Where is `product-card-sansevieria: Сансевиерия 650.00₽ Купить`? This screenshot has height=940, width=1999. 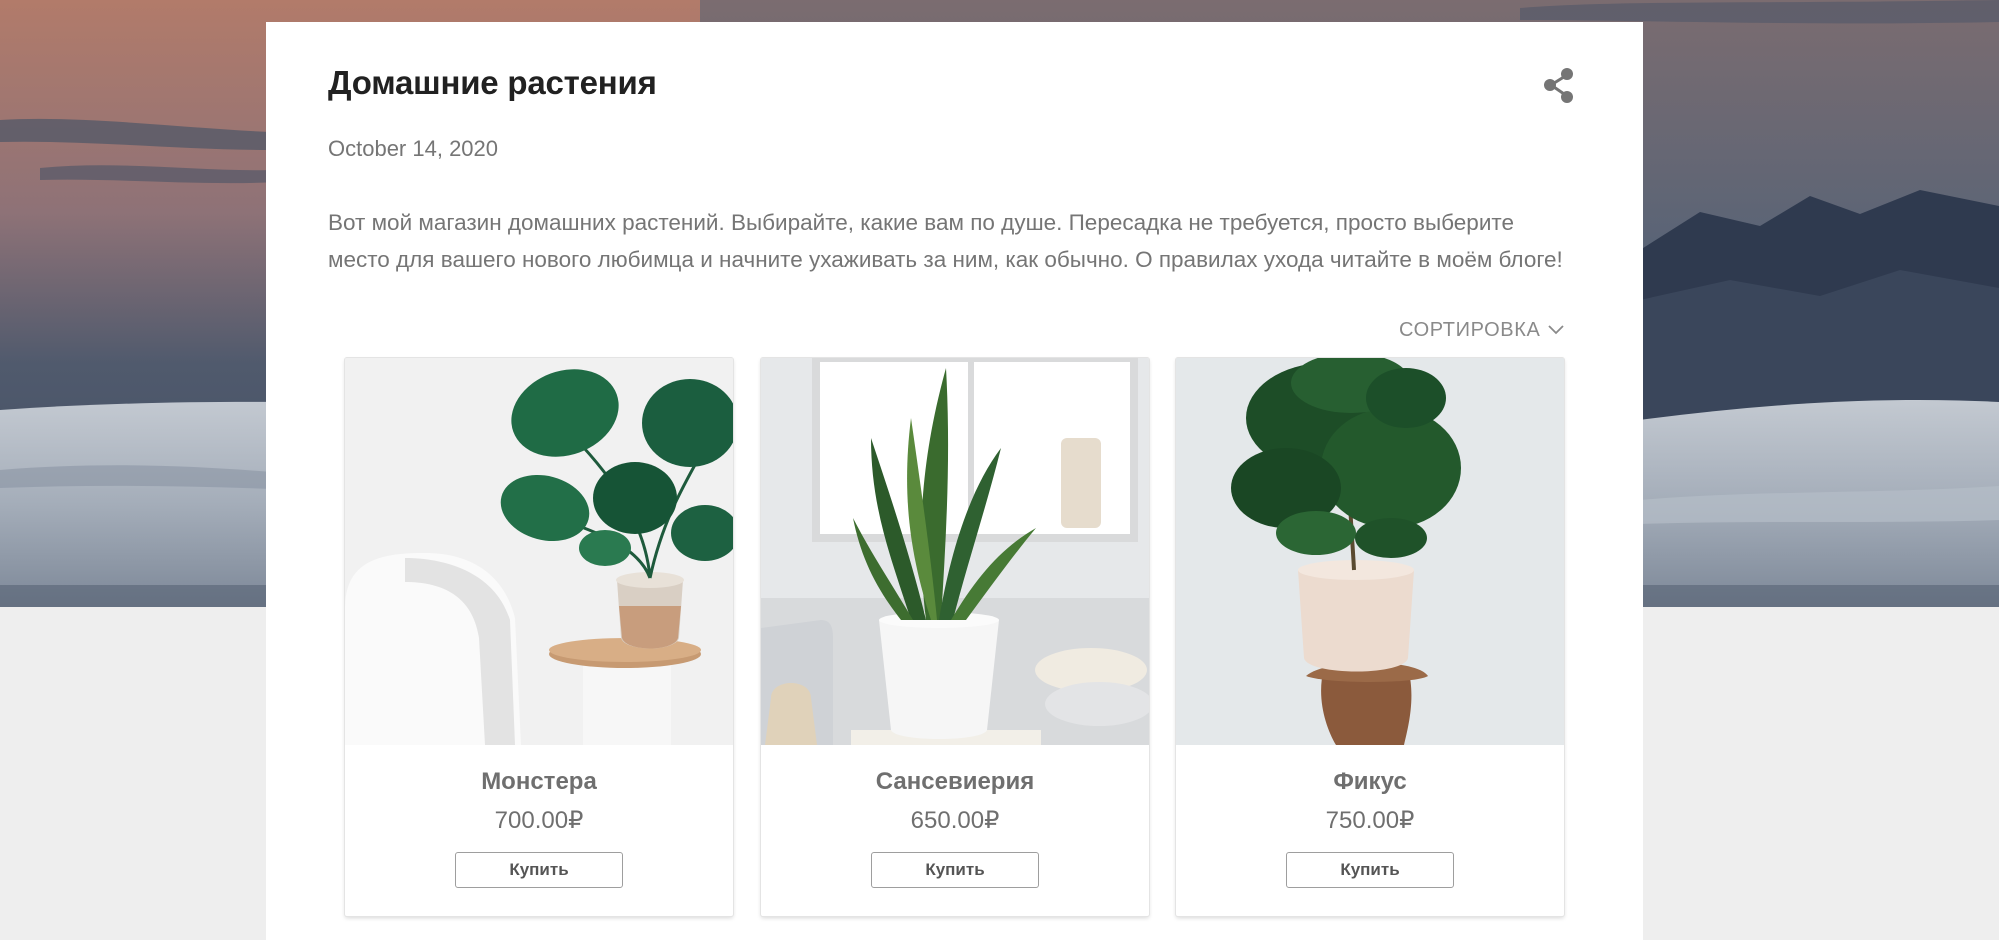 product-card-sansevieria: Сансевиерия 650.00₽ Купить is located at coordinates (955, 637).